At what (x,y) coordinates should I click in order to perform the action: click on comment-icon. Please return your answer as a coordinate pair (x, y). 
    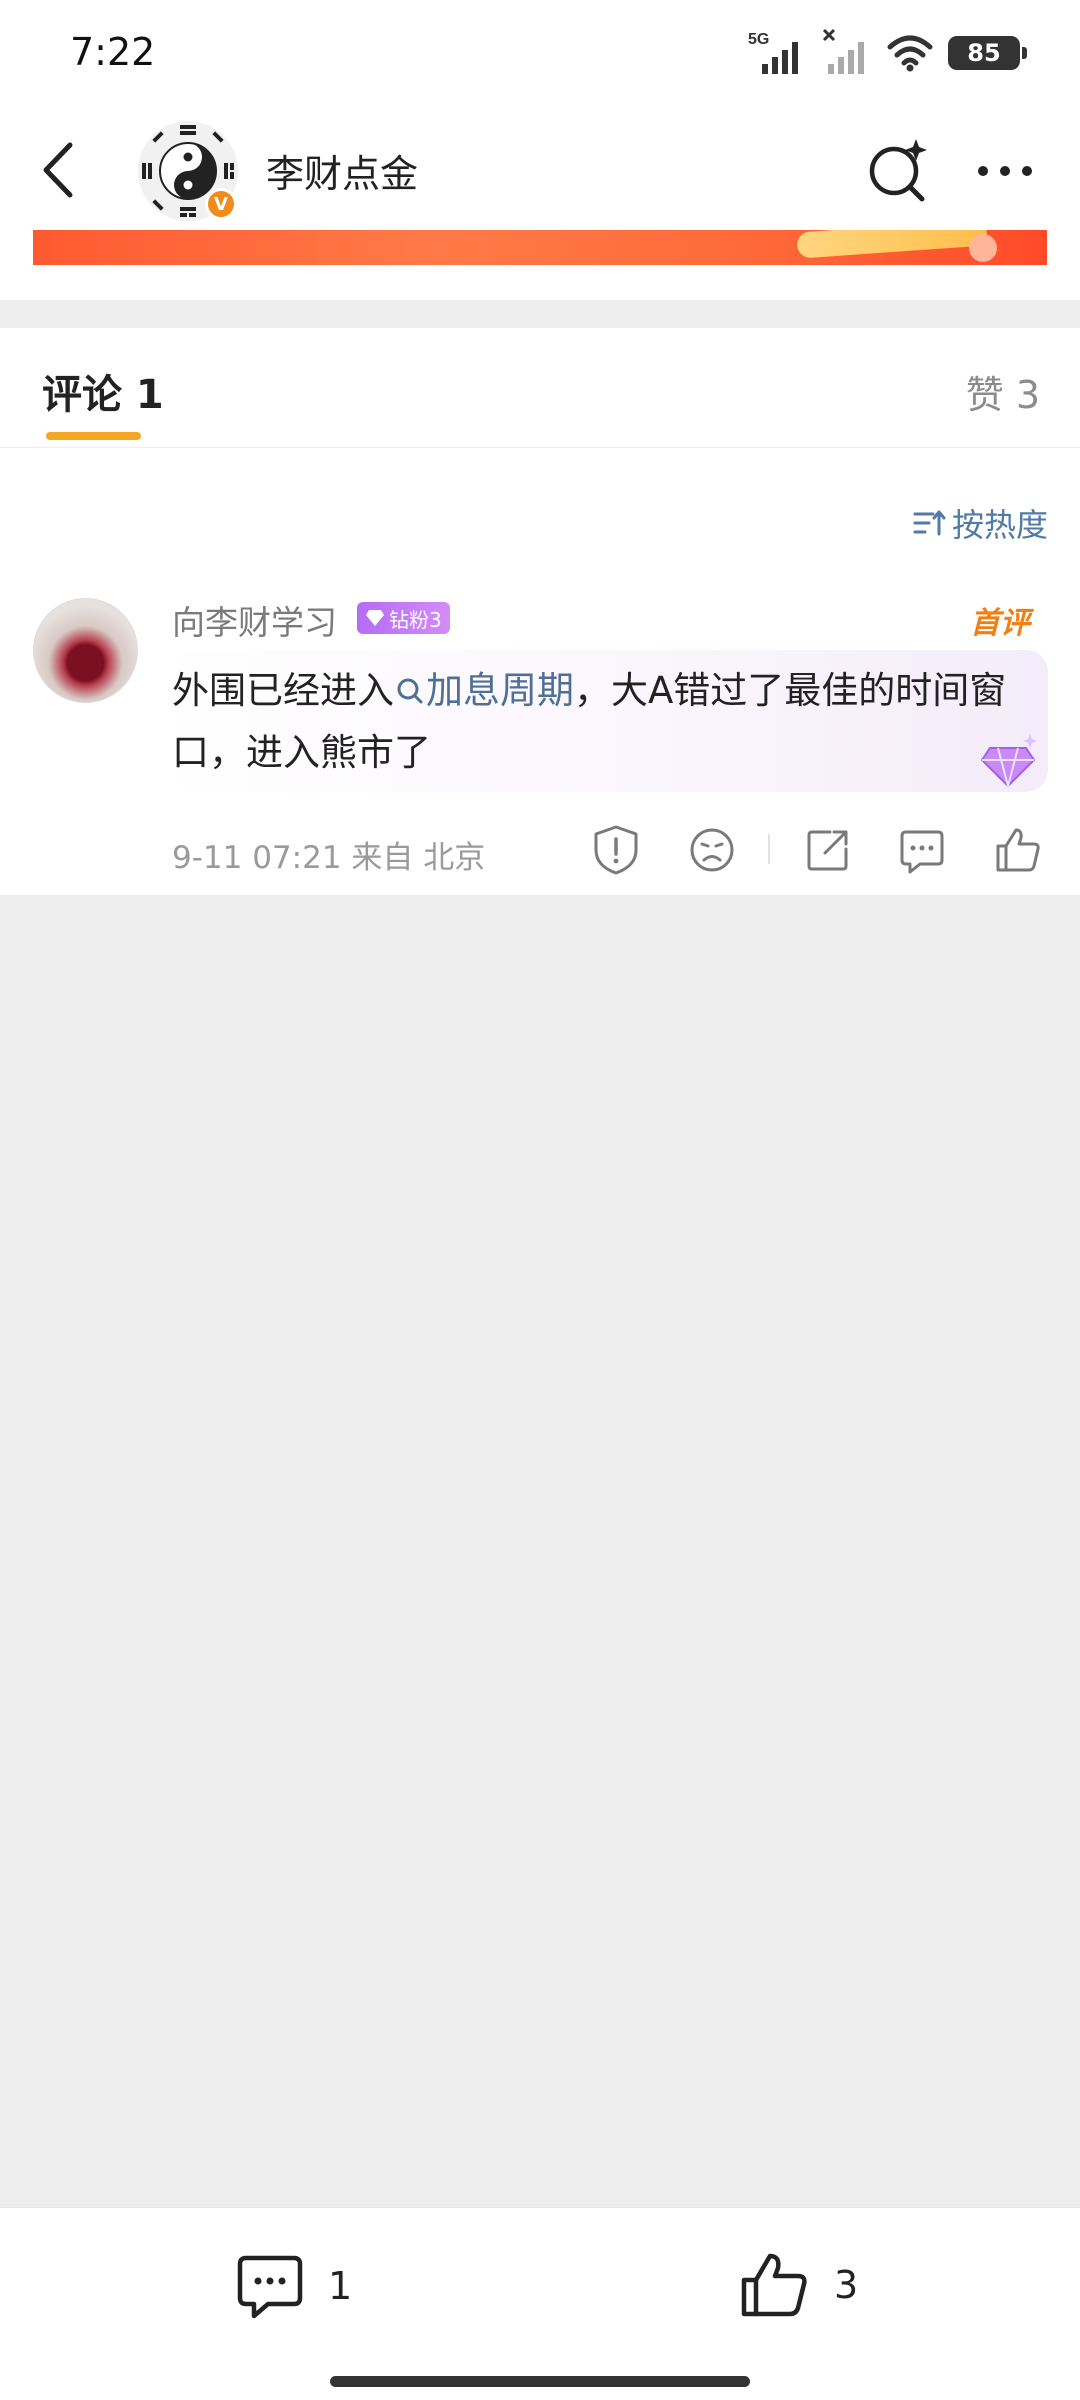
    Looking at the image, I should click on (270, 2287).